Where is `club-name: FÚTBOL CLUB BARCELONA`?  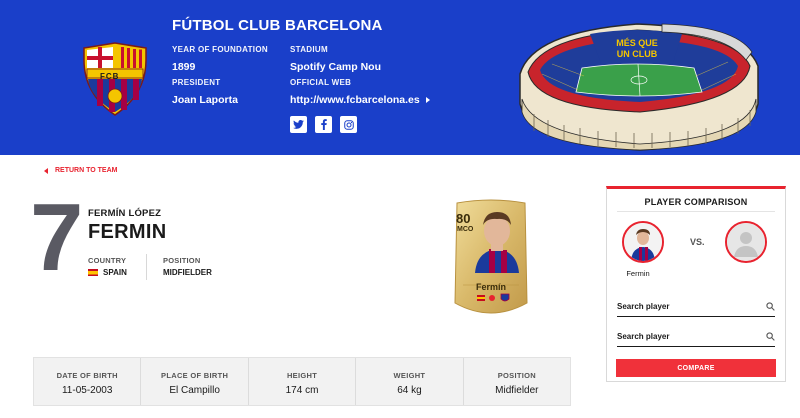 club-name: FÚTBOL CLUB BARCELONA is located at coordinates (277, 25).